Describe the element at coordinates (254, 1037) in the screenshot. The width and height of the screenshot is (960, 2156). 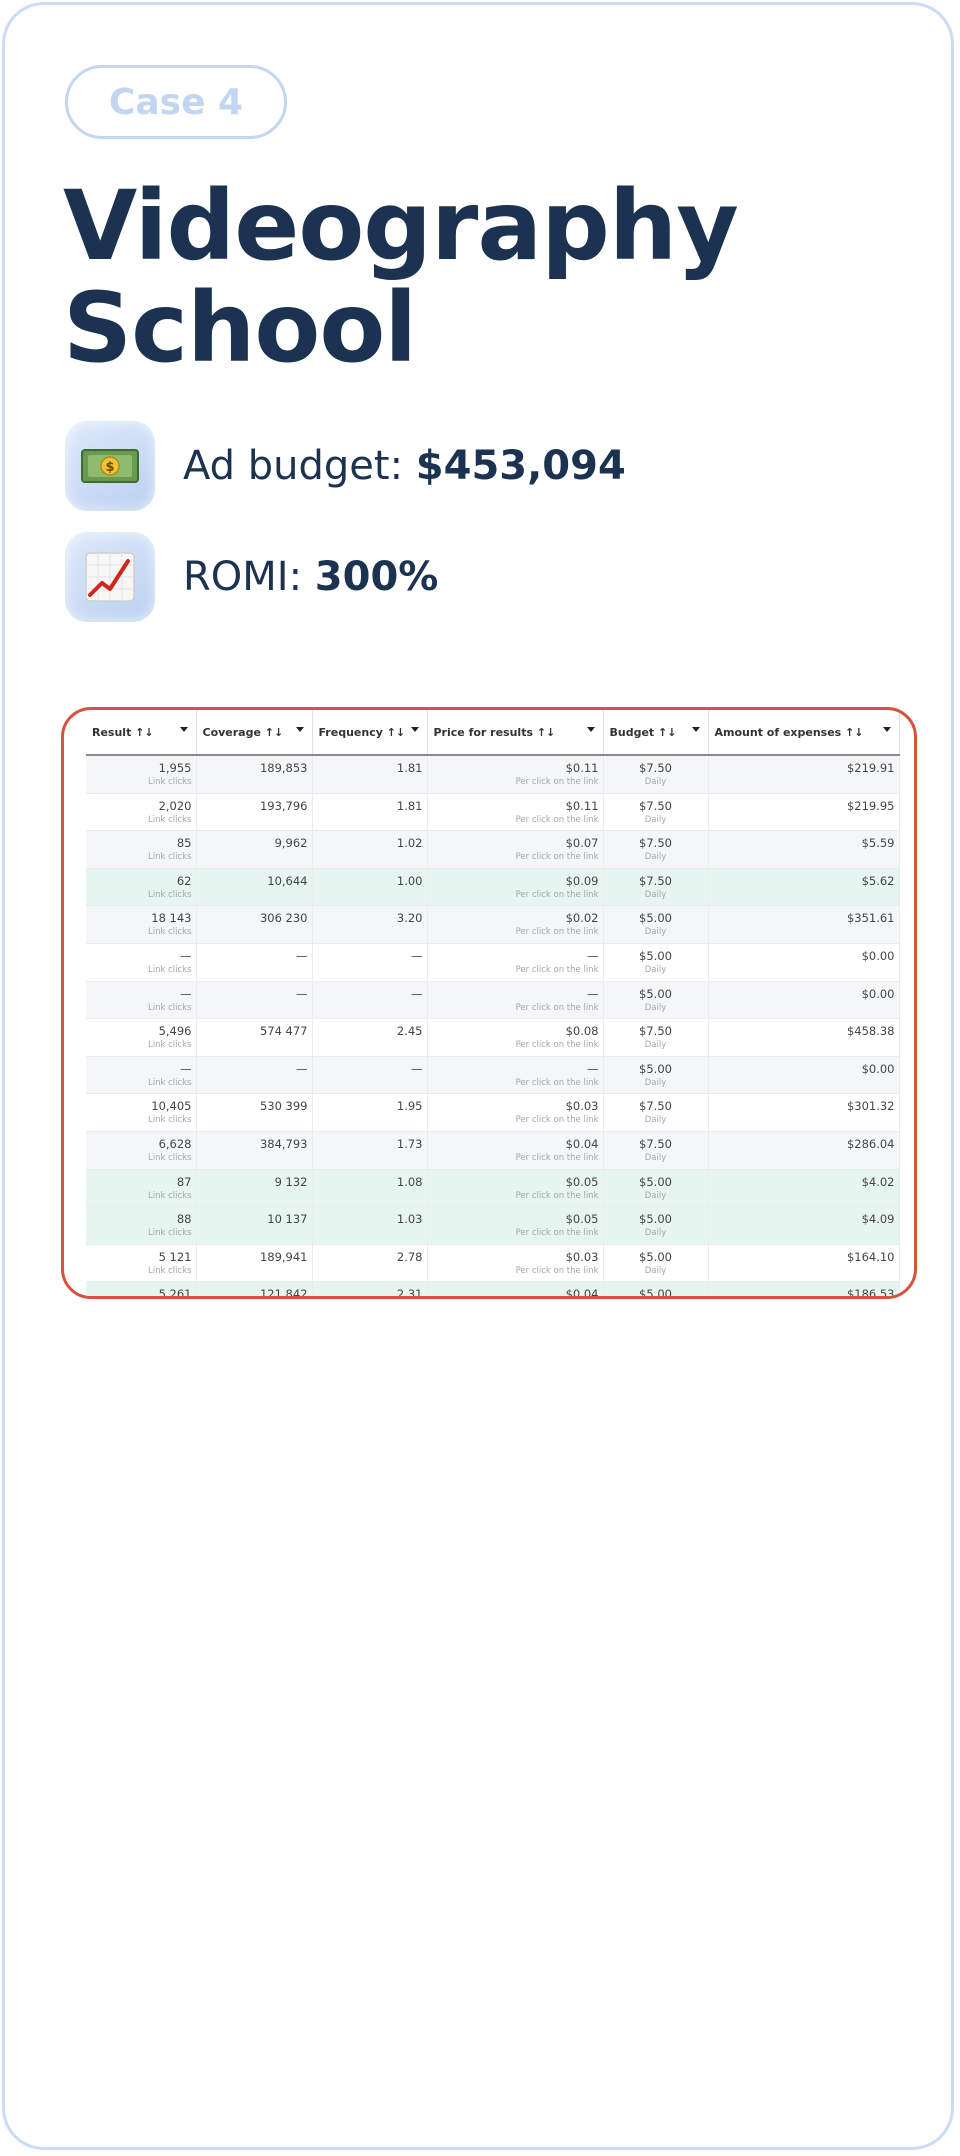
I see `cell-coverage: 574 477` at that location.